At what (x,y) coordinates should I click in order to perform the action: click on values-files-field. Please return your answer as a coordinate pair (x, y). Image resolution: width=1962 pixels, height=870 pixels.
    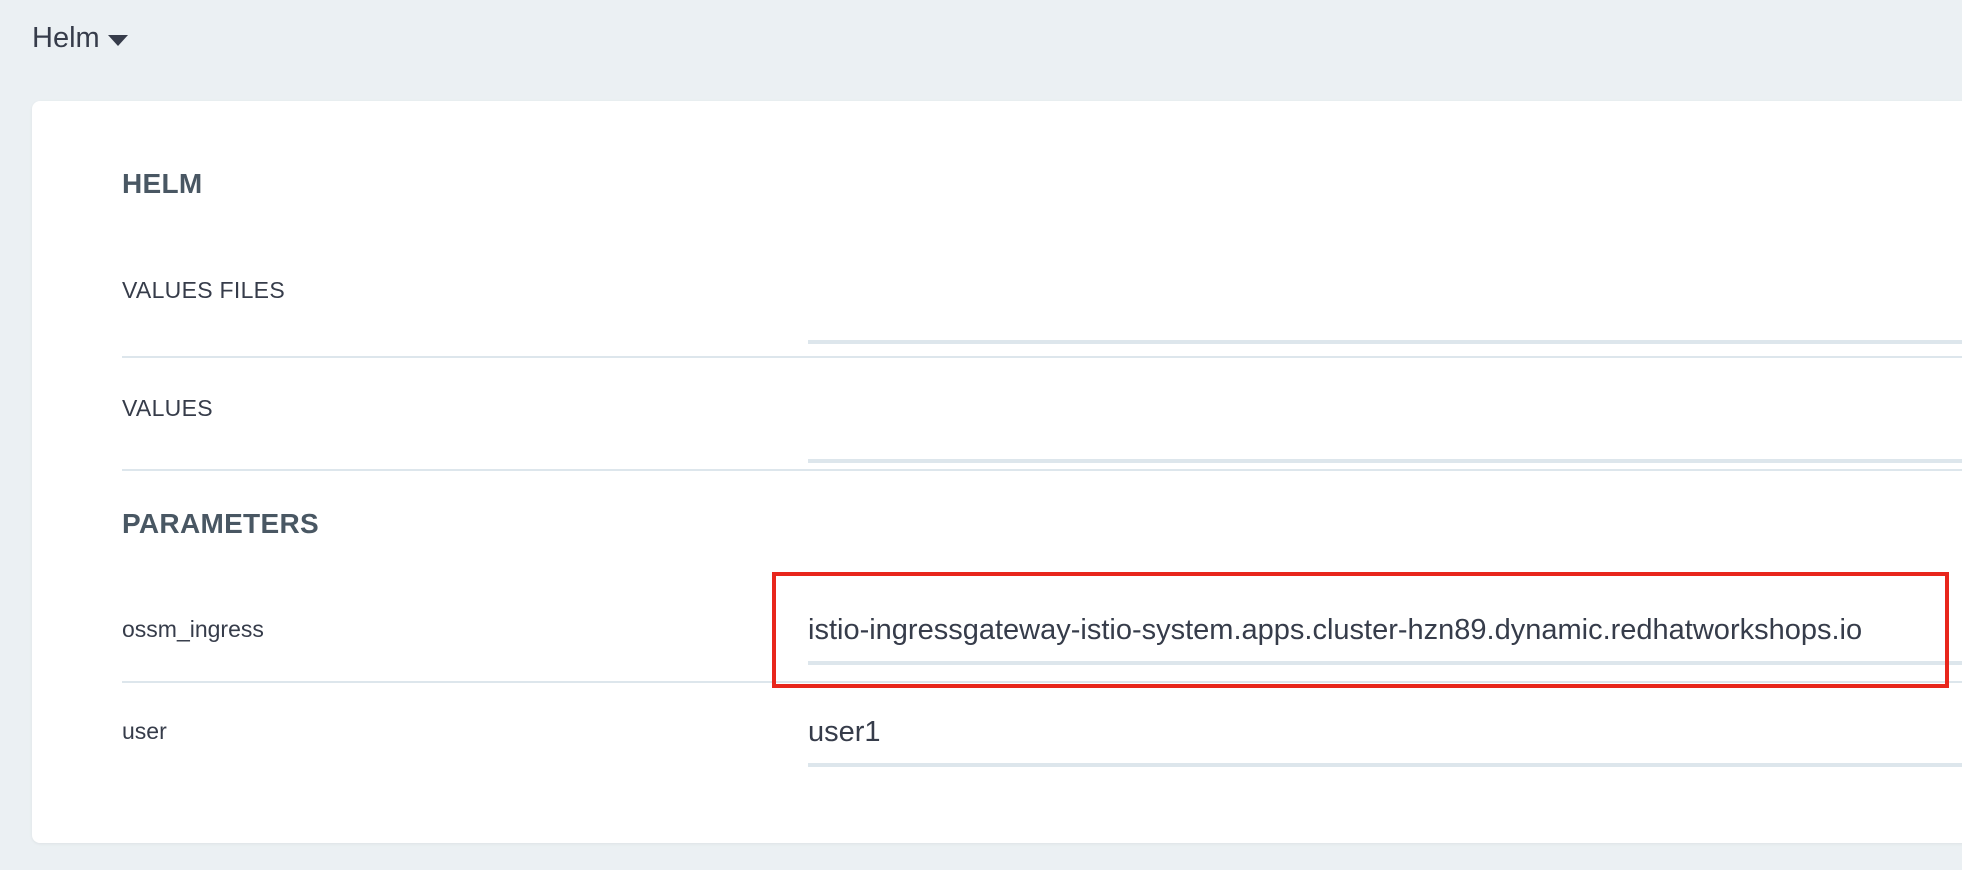
    Looking at the image, I should click on (1385, 318).